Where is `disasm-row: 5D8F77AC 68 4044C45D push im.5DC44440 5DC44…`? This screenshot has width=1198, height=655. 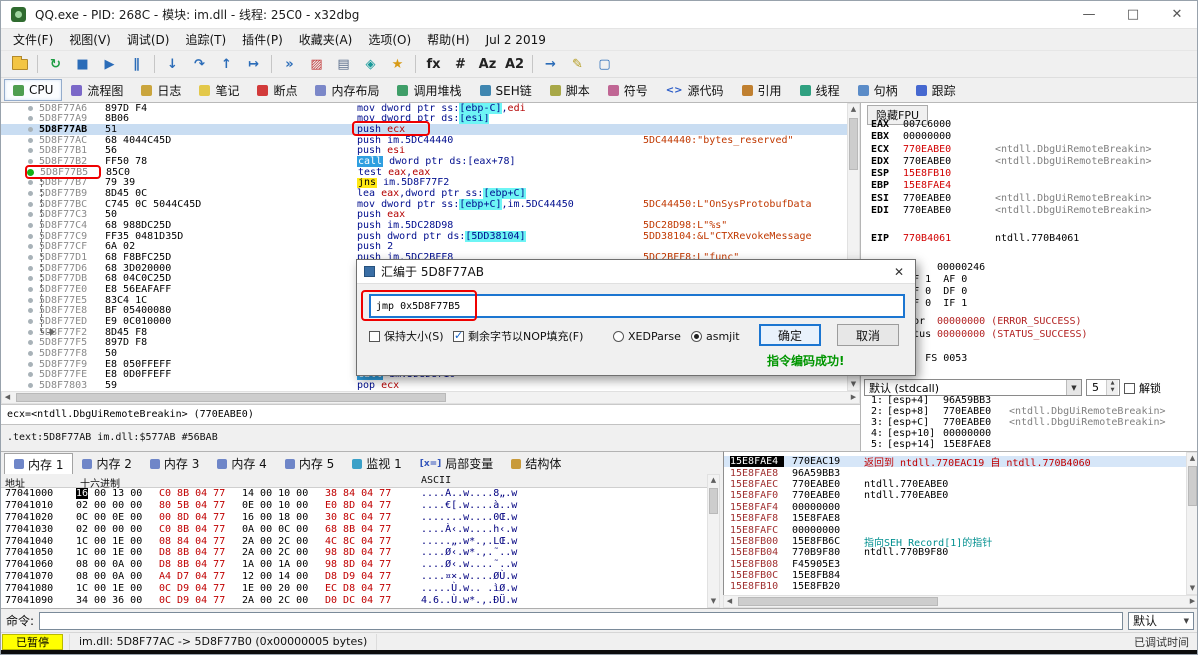 disasm-row: 5D8F77AC 68 4044C45D push im.5DC44440 5DC44… is located at coordinates (424, 140).